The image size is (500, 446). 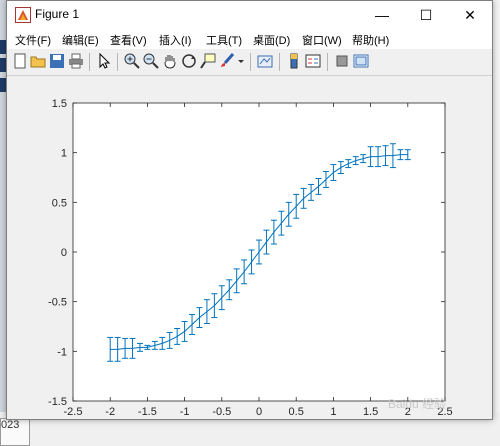 What do you see at coordinates (342, 61) in the screenshot?
I see `hide-plot-tools-icon` at bounding box center [342, 61].